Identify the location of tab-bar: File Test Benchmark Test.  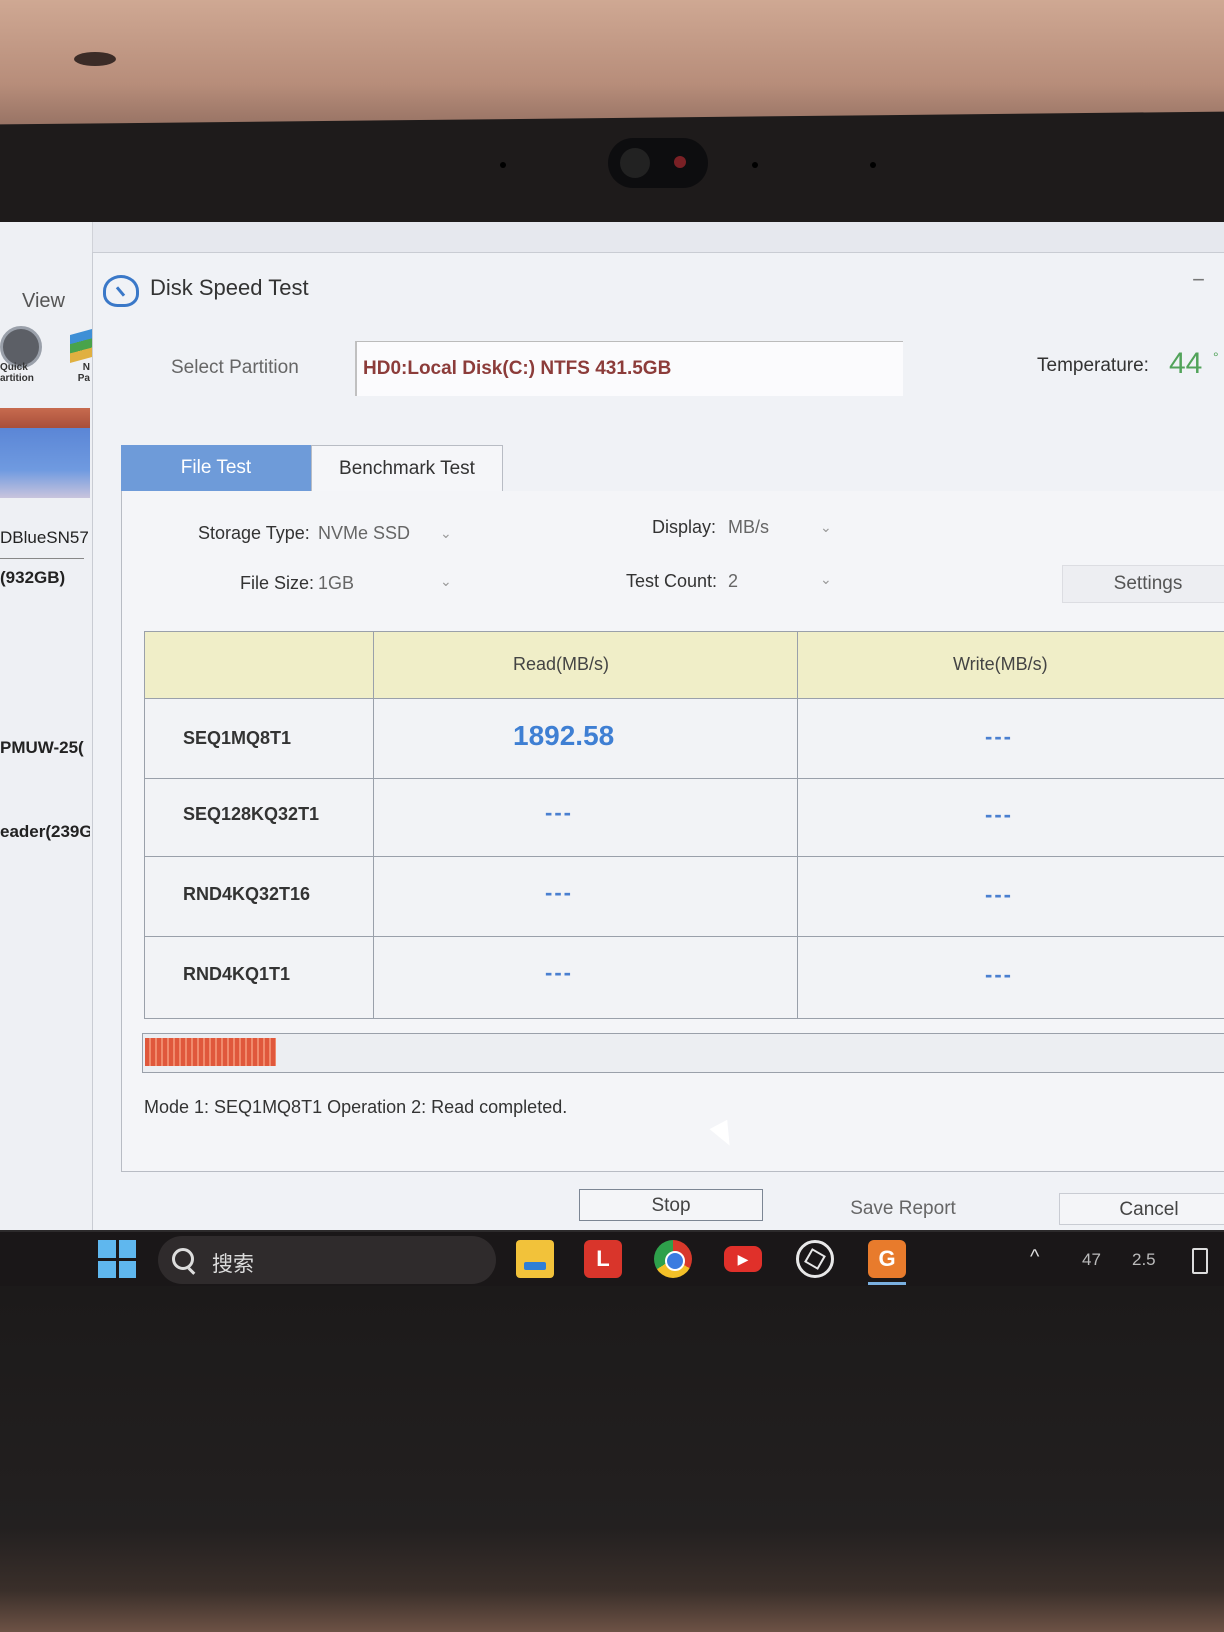
(672, 468).